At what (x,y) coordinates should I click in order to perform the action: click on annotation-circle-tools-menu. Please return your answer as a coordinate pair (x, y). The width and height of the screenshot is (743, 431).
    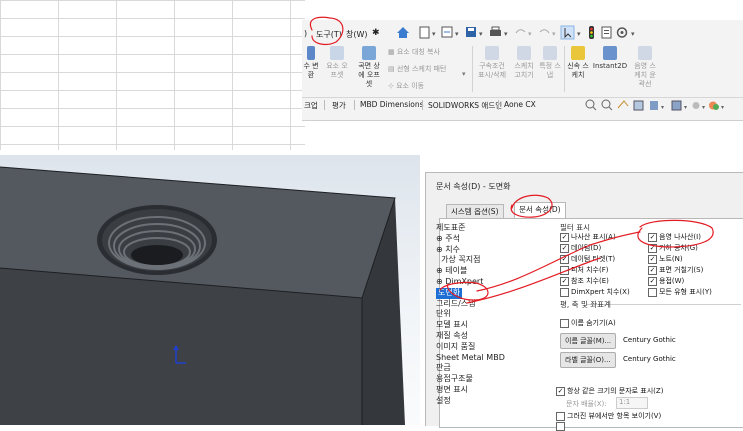
    Looking at the image, I should click on (326, 31).